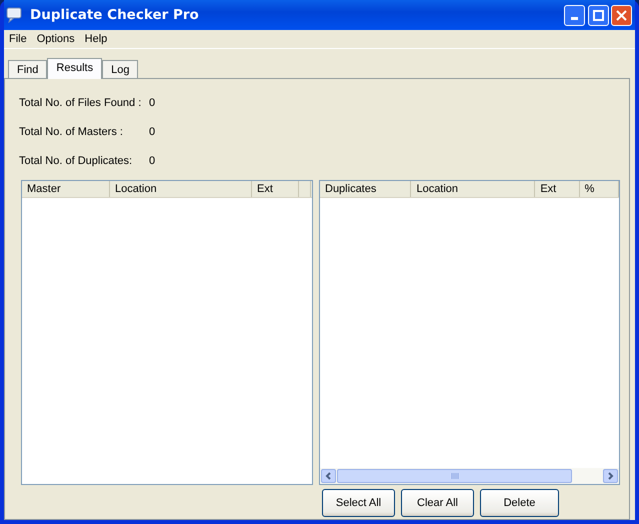 This screenshot has height=524, width=639. I want to click on menu-item: Help, so click(96, 39).